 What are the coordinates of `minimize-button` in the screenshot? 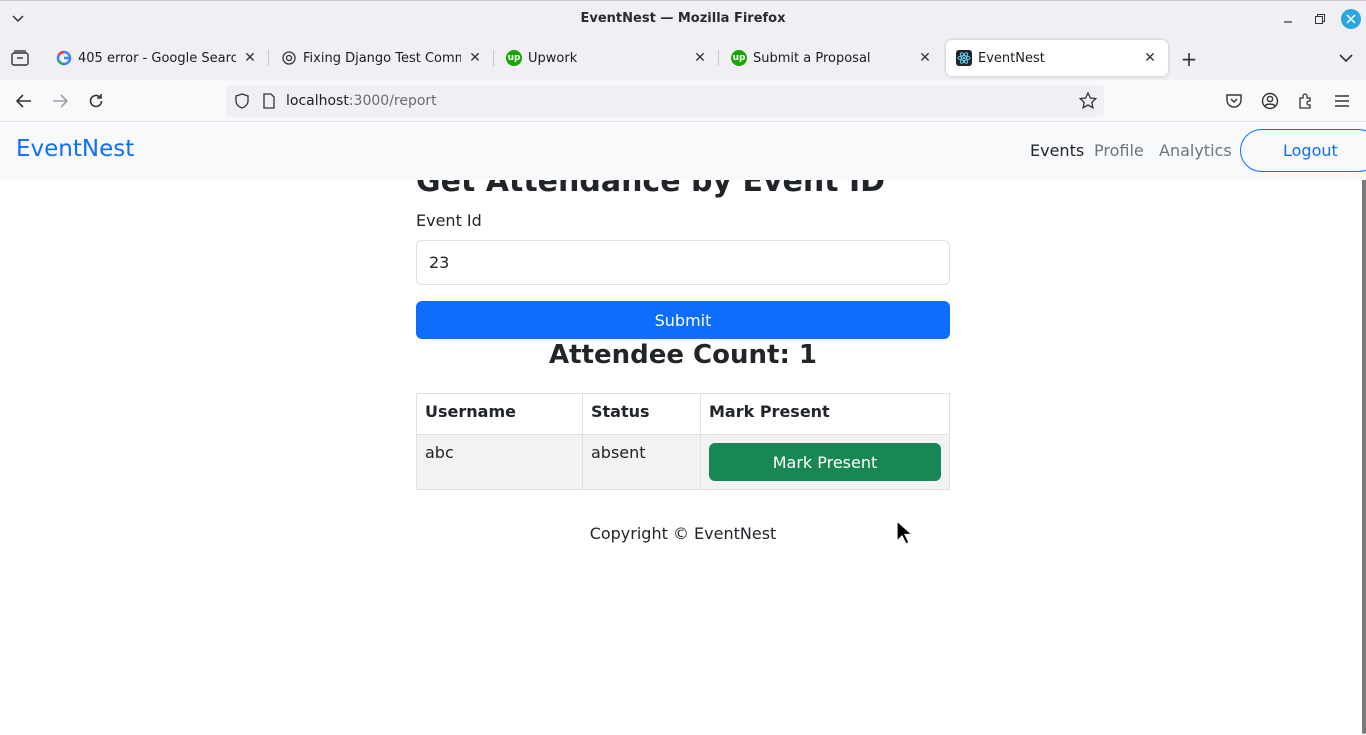 It's located at (1288, 19).